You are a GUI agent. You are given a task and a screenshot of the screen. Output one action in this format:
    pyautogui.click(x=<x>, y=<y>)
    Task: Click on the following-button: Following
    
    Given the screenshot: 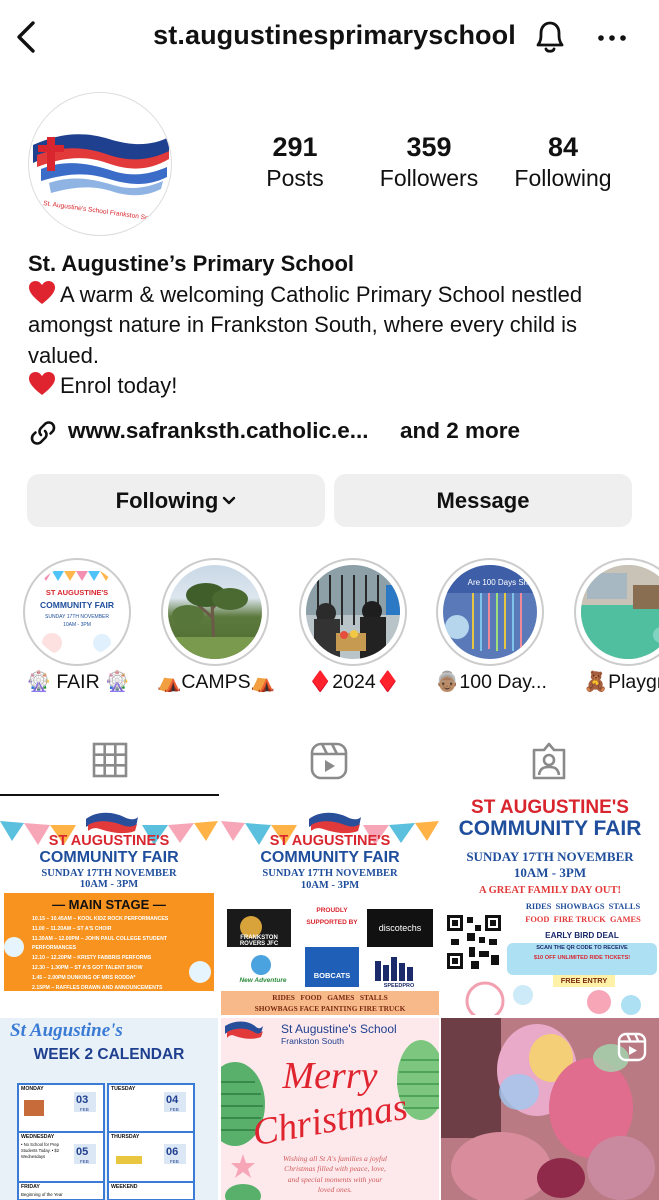 What is the action you would take?
    pyautogui.click(x=176, y=500)
    